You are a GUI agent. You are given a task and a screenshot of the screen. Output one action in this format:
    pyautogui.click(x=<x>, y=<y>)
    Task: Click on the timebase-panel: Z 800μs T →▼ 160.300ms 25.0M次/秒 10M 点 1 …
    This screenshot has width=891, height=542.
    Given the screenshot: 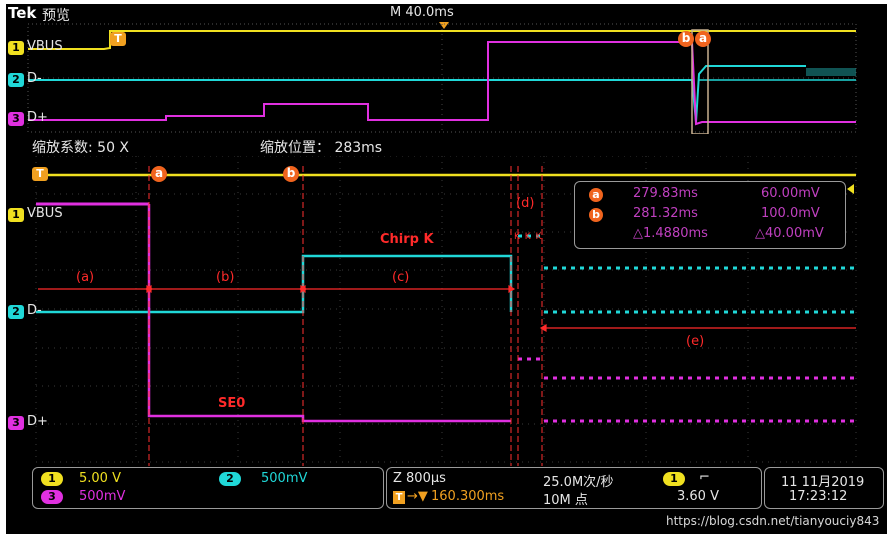 What is the action you would take?
    pyautogui.click(x=574, y=488)
    